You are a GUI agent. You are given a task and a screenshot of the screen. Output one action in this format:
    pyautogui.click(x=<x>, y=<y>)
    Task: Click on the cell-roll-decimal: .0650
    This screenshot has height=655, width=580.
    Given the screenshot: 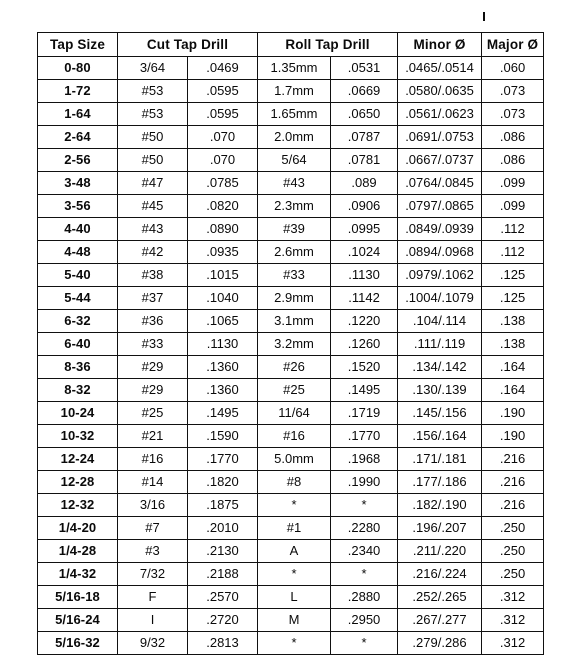 What is the action you would take?
    pyautogui.click(x=364, y=114)
    